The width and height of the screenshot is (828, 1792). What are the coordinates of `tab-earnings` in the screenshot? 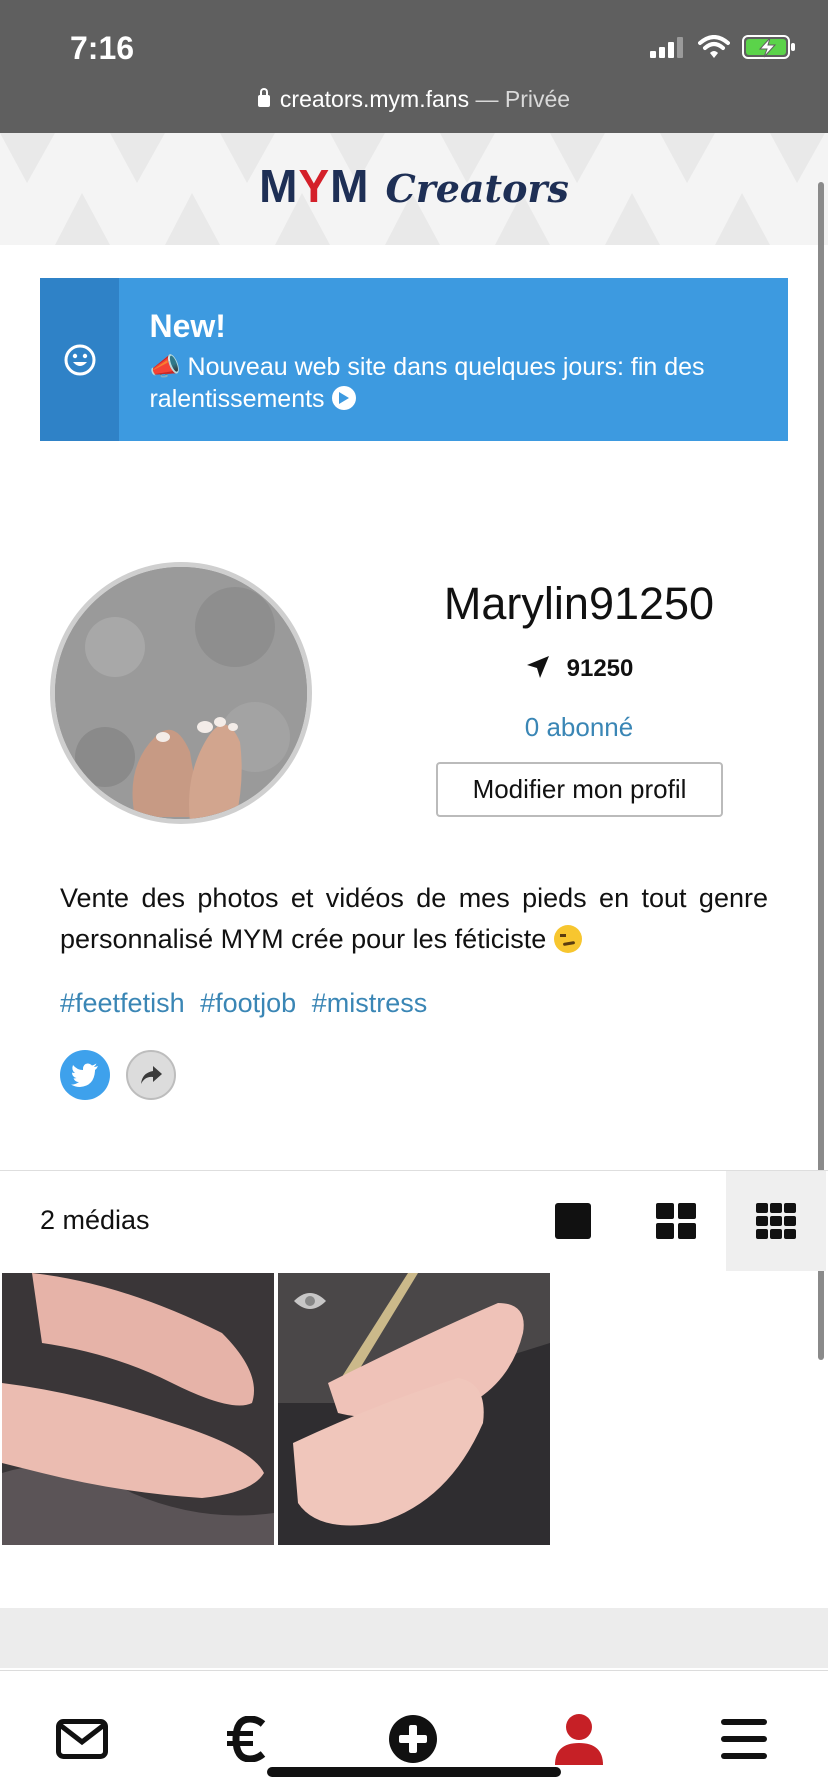 It's located at (247, 1739).